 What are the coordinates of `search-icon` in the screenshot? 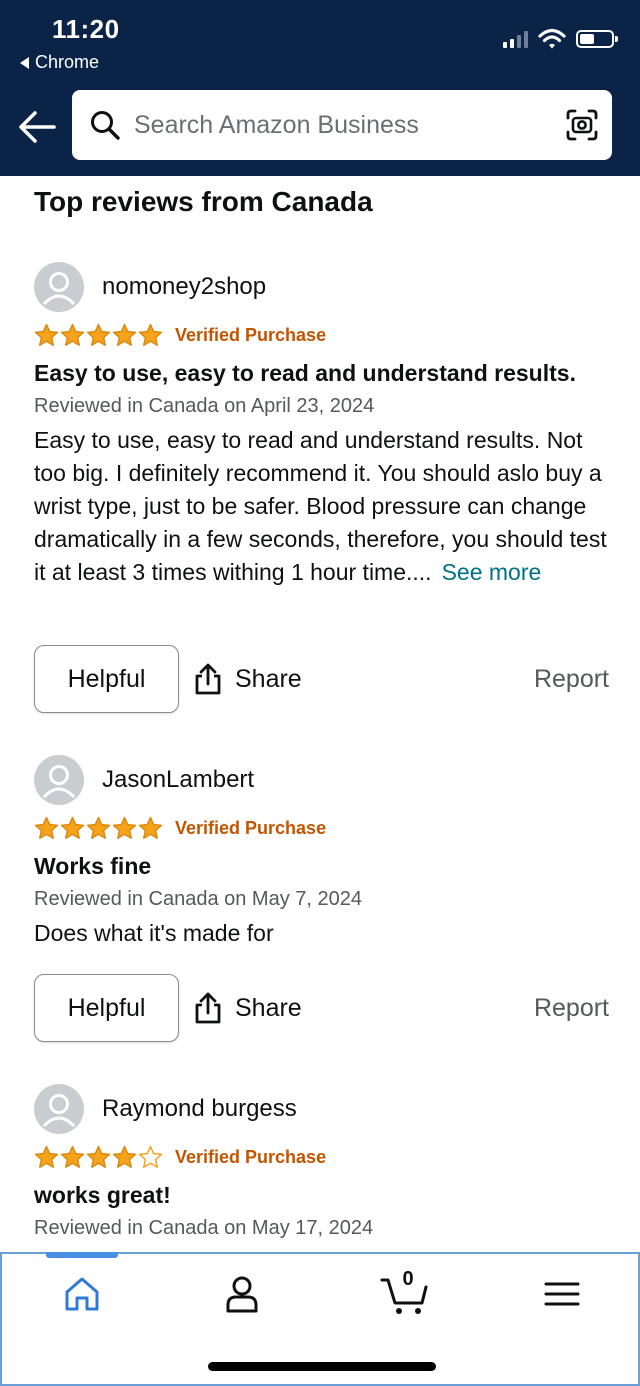 It's located at (105, 125).